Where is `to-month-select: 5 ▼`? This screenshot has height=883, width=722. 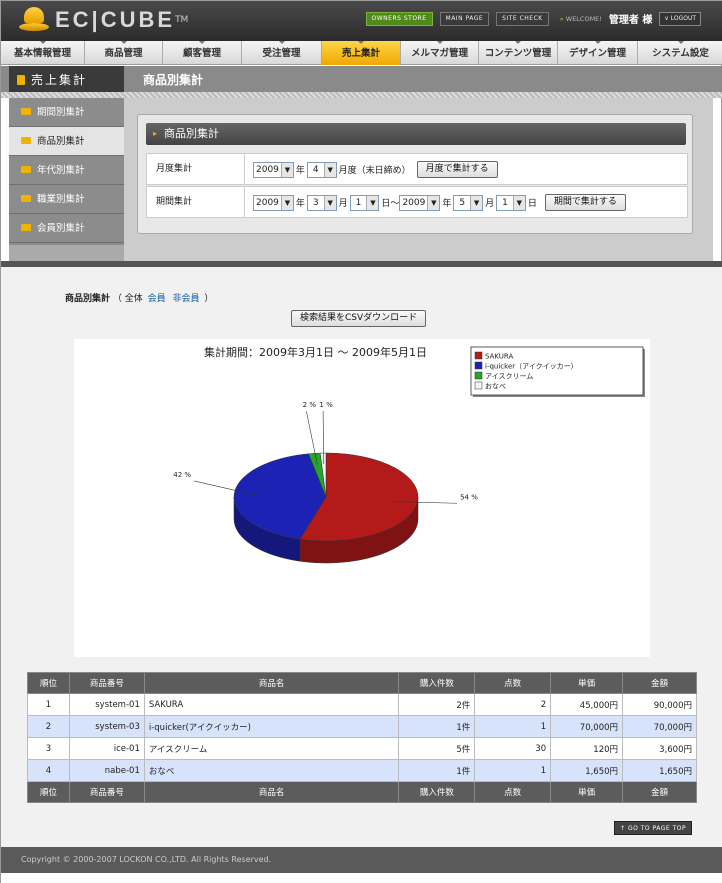
to-month-select: 5 ▼ is located at coordinates (468, 202).